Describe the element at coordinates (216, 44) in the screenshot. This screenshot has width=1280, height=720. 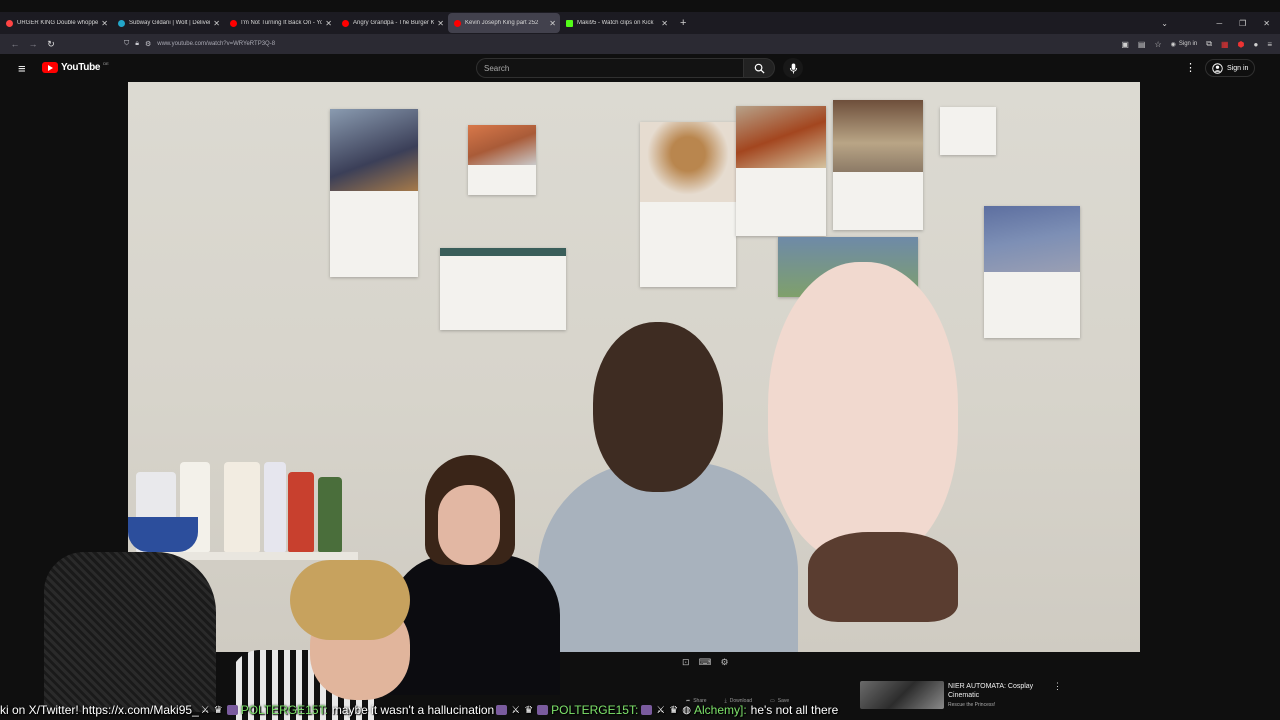
I see `url-text: www.youtube.com/watch?v=WRYeRTP3Q-8` at that location.